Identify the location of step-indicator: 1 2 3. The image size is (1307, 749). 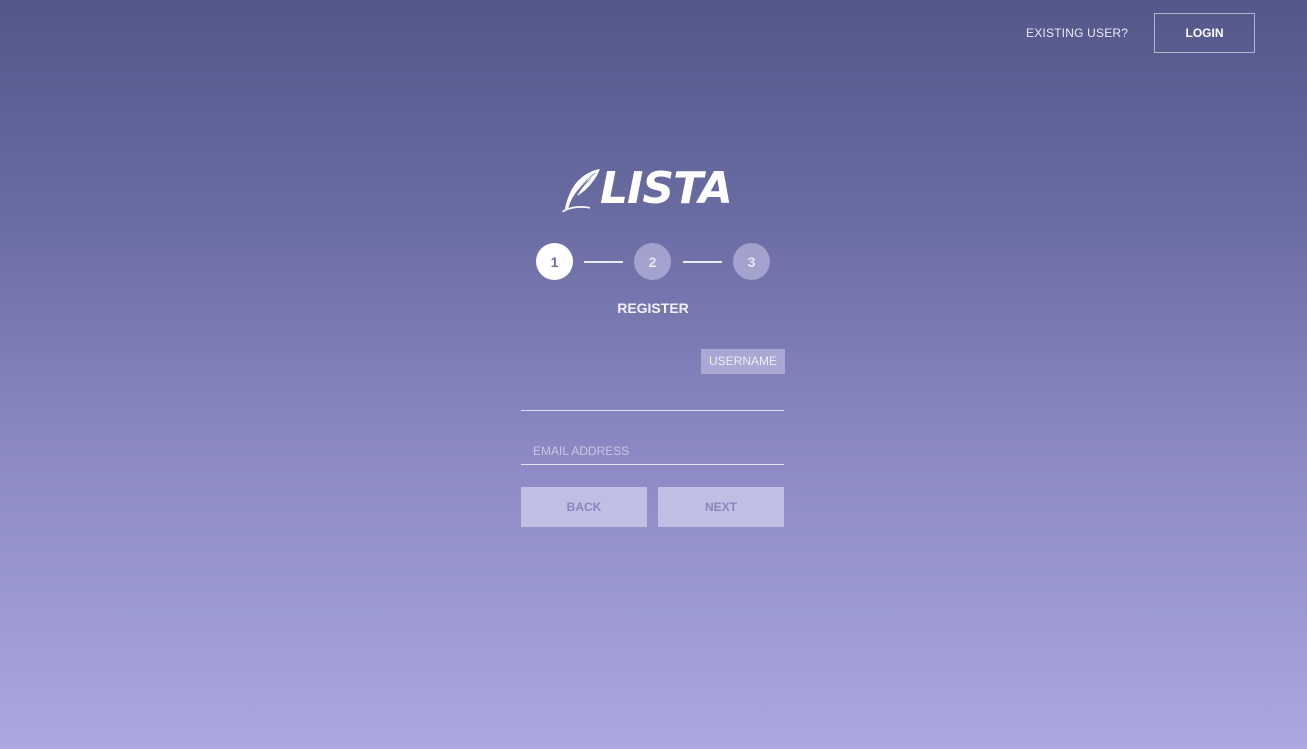
(654, 262).